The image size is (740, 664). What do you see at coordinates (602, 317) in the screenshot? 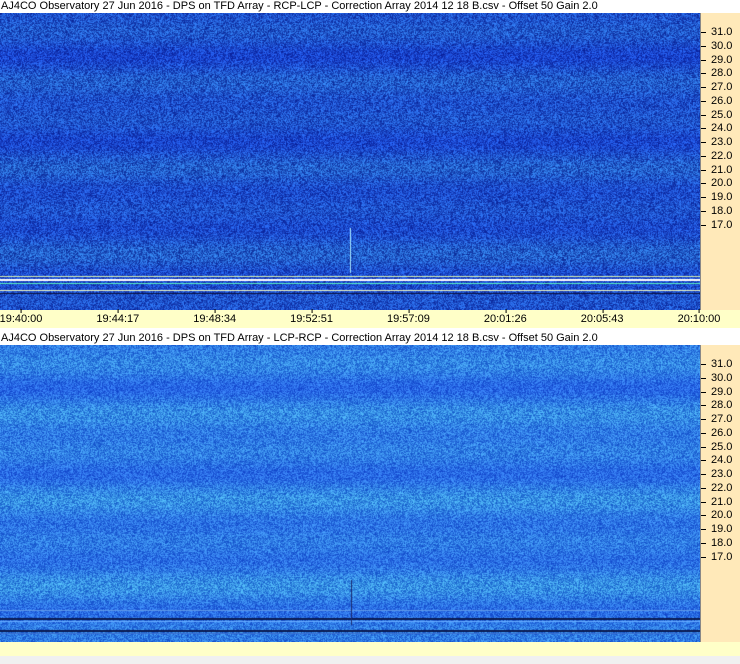
I see `time-tick-label: 20:05:43` at bounding box center [602, 317].